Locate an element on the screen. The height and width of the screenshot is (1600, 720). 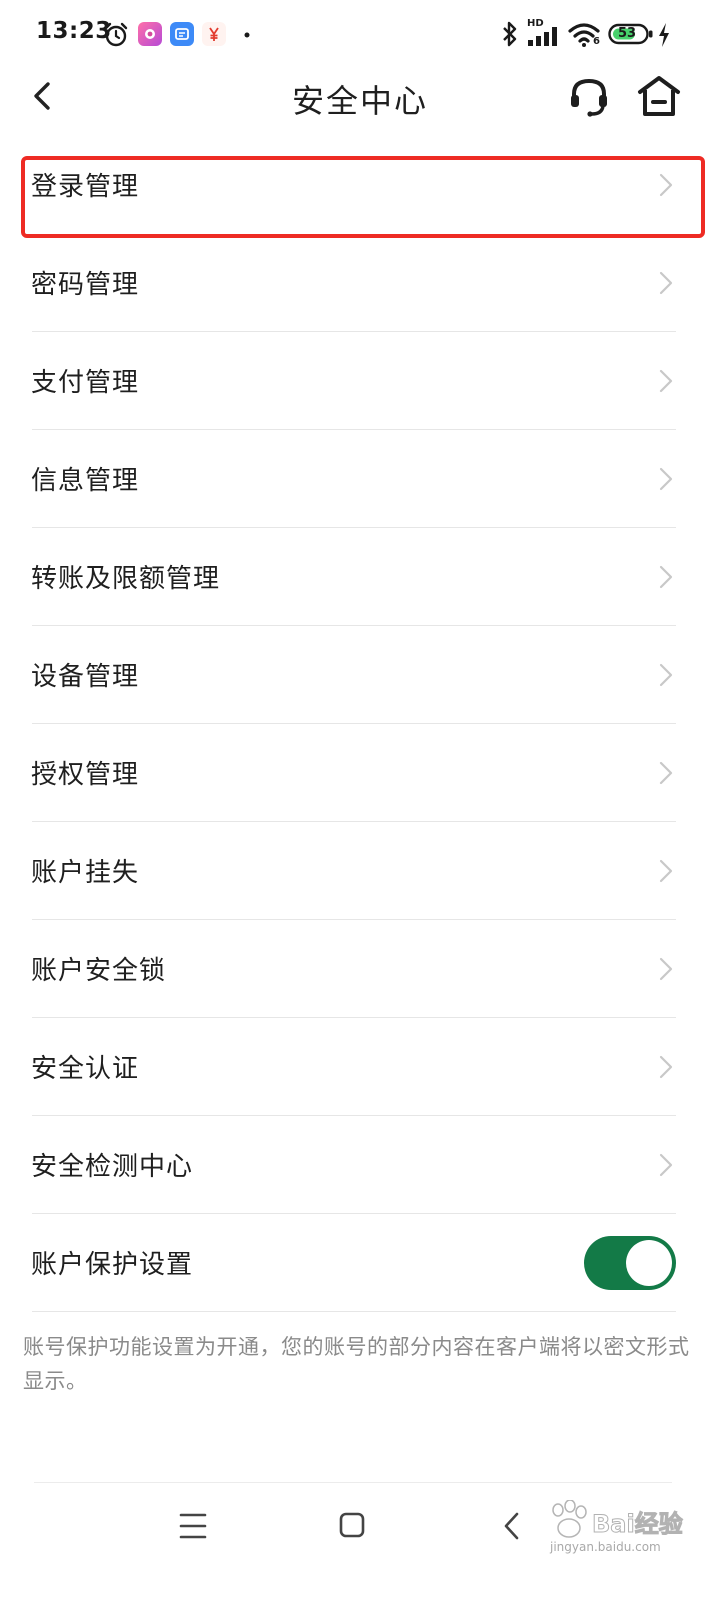
menu-item-login-management: 登录管理 is located at coordinates (360, 185).